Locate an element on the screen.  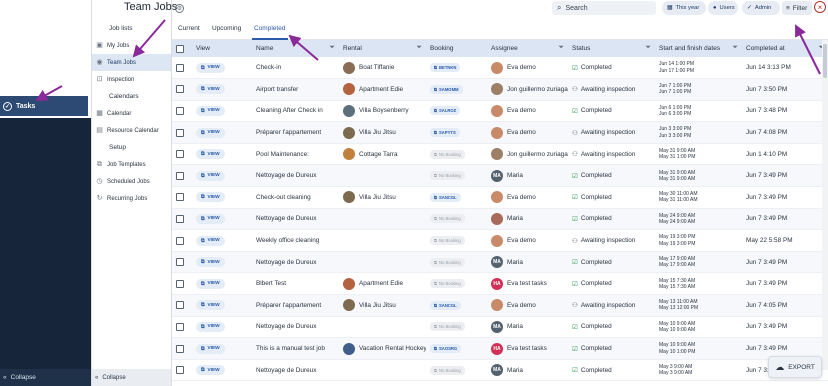
booking-chip: ⧉ BETNKN is located at coordinates (445, 68).